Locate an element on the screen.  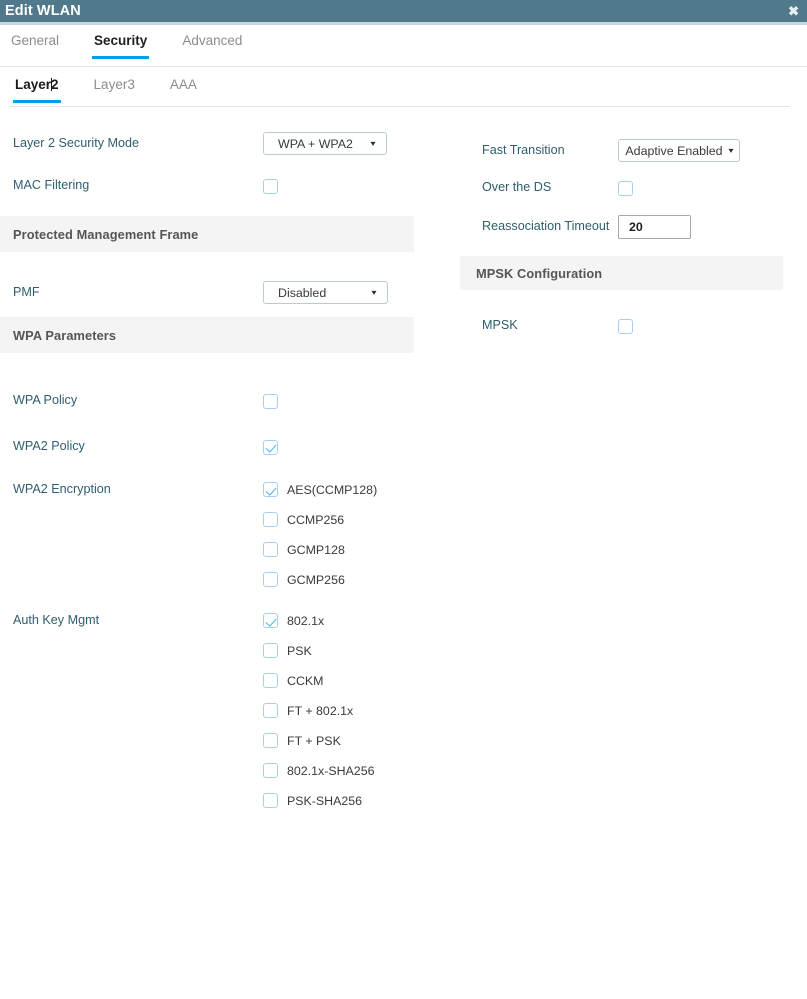
auth-key-mgmt-option: 802.1x is located at coordinates (318, 620).